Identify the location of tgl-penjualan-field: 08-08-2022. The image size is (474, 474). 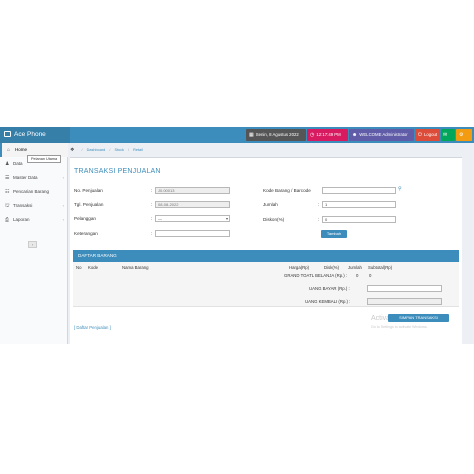
(192, 204).